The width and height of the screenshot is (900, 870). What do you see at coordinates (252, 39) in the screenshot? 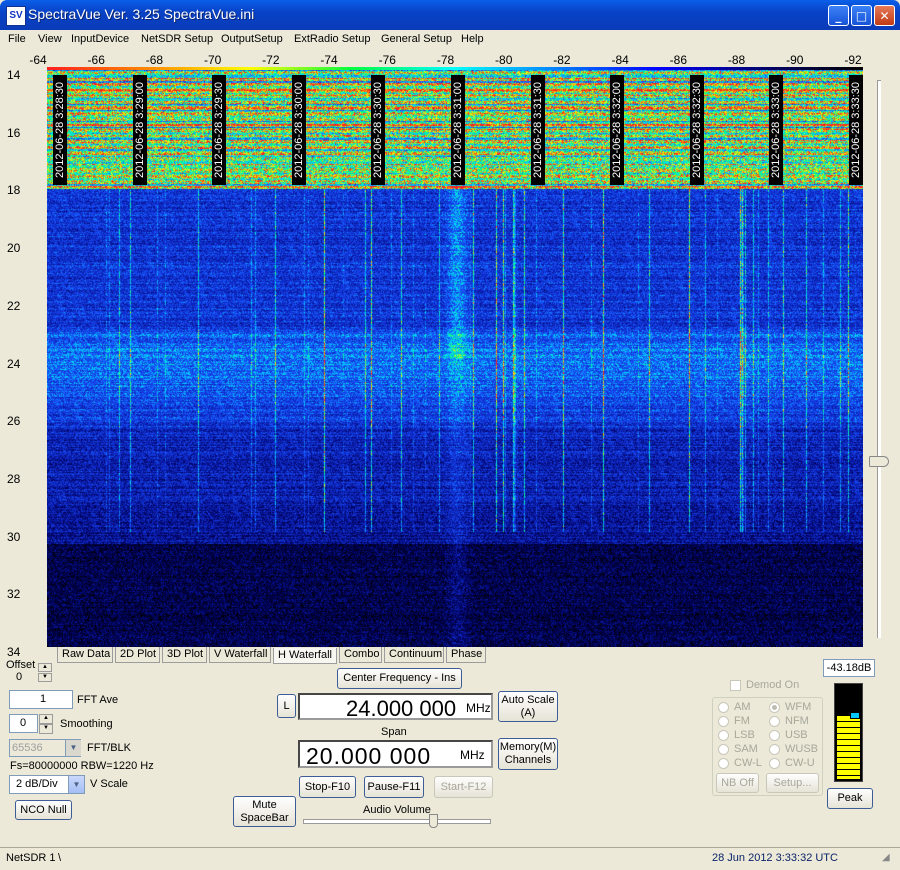
I see `menu-outputsetup: OutputSetup` at bounding box center [252, 39].